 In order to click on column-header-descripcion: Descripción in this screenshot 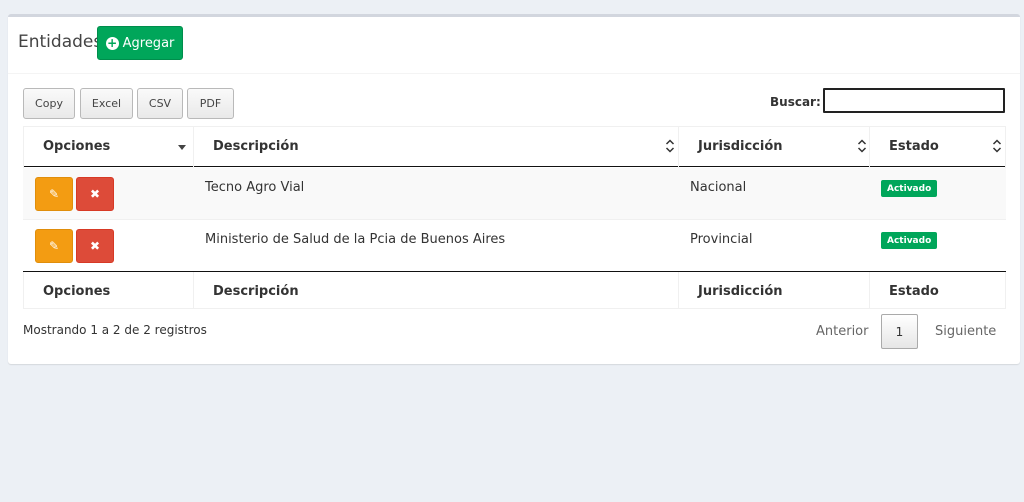, I will do `click(256, 146)`.